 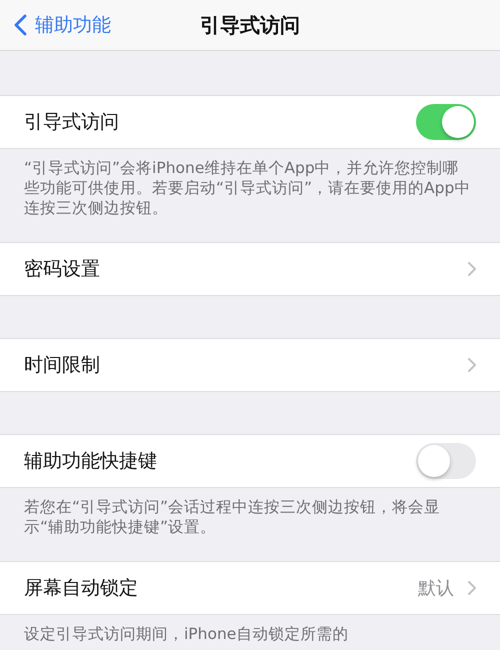 What do you see at coordinates (90, 461) in the screenshot?
I see `row-label: 辅助功能快捷键` at bounding box center [90, 461].